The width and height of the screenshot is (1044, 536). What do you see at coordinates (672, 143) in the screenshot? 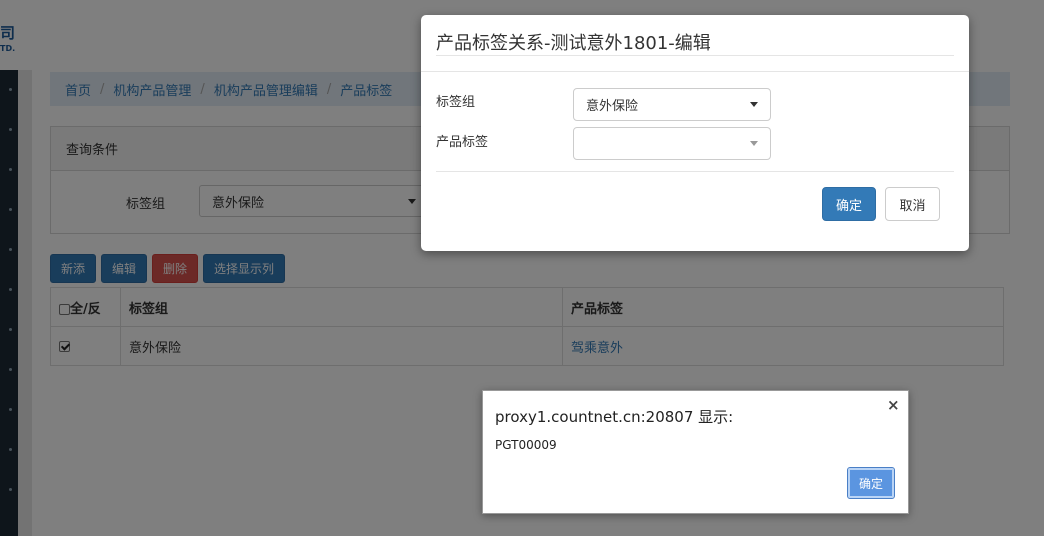
I see `dialog-tag-select` at bounding box center [672, 143].